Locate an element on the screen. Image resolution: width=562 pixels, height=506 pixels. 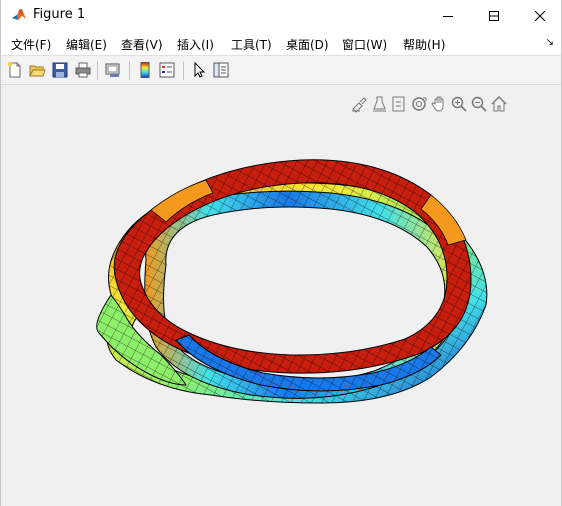
close-button is located at coordinates (539, 15).